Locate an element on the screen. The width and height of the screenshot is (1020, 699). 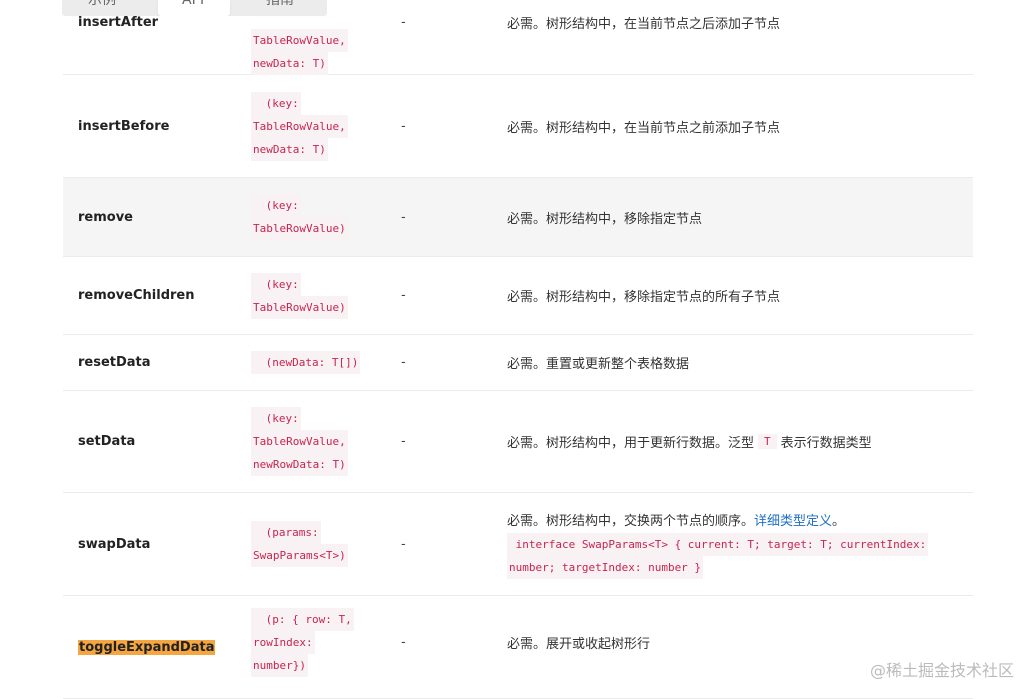
type-code: newRowData: T) is located at coordinates (299, 464).